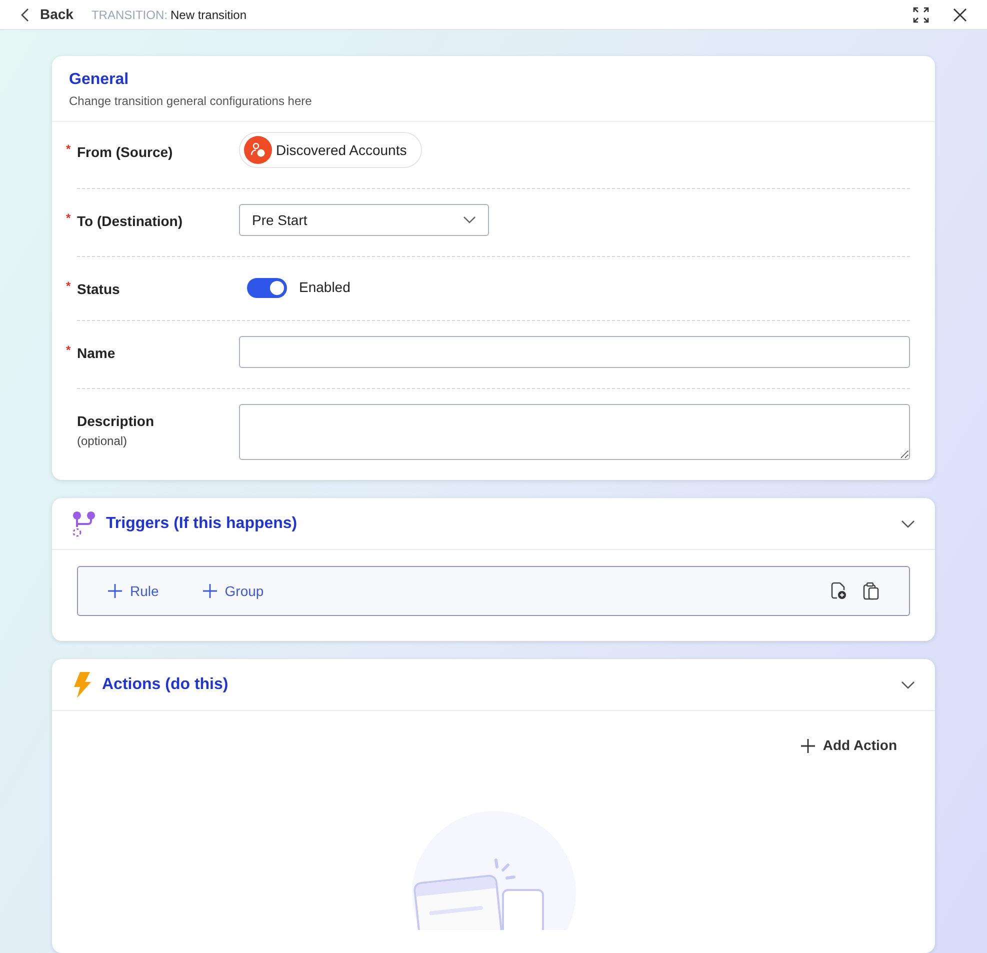 This screenshot has height=953, width=987. Describe the element at coordinates (364, 220) in the screenshot. I see `destination-select: Pre Start` at that location.